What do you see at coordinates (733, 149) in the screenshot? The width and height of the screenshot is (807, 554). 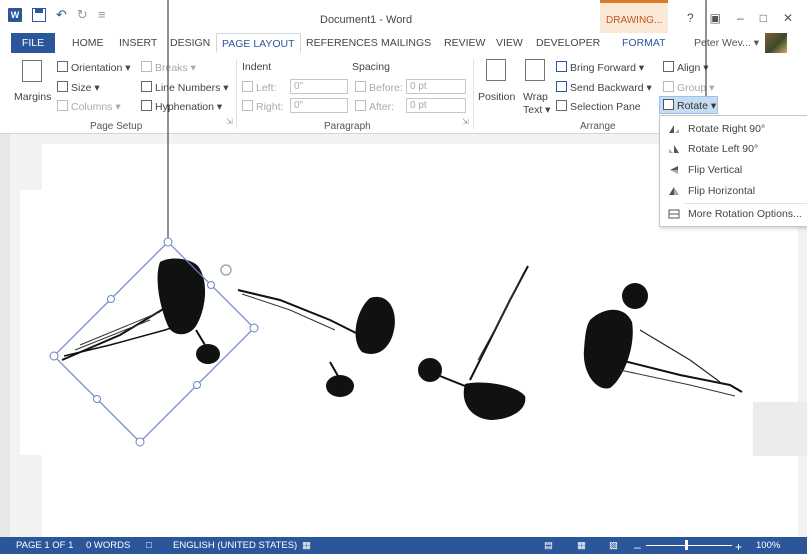 I see `rotate-left-90-item: Rotate Left 90°` at bounding box center [733, 149].